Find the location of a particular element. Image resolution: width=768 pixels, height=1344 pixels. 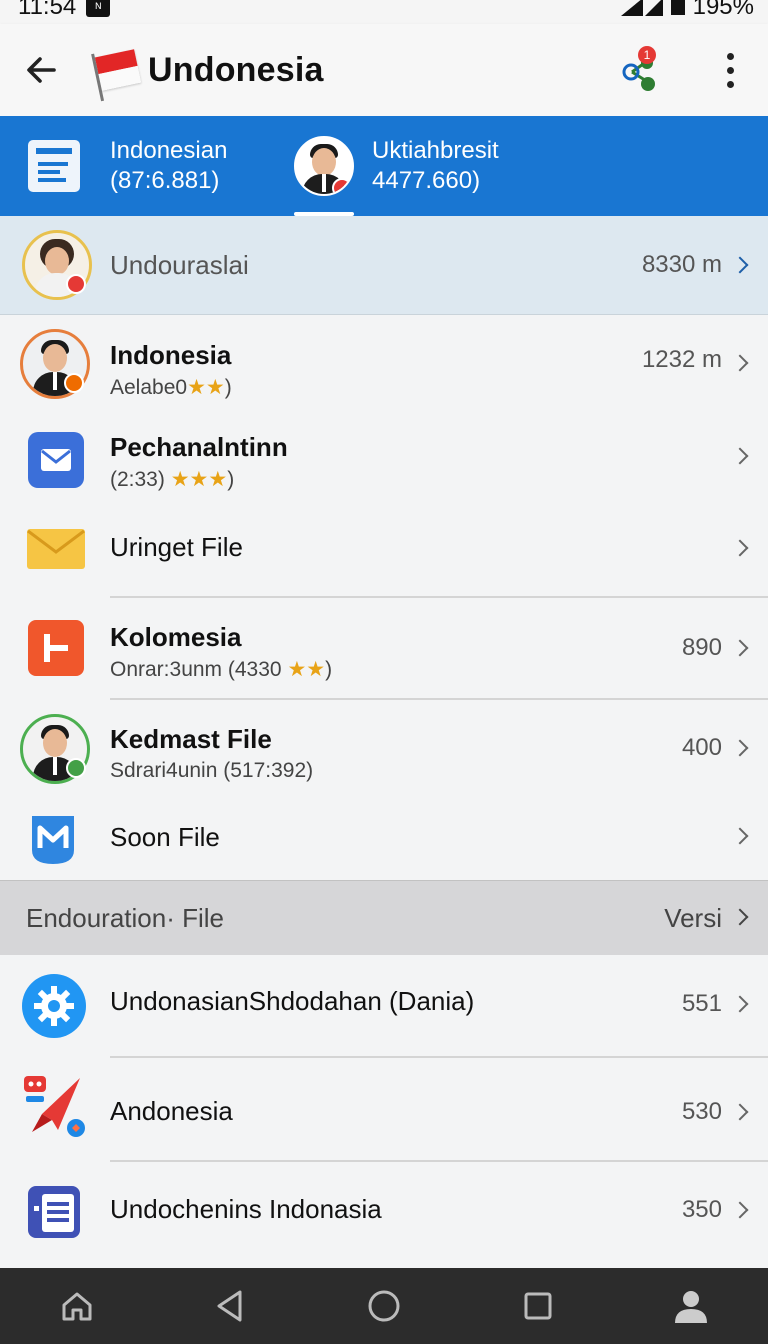

nav-center-home-button is located at coordinates (384, 1306).